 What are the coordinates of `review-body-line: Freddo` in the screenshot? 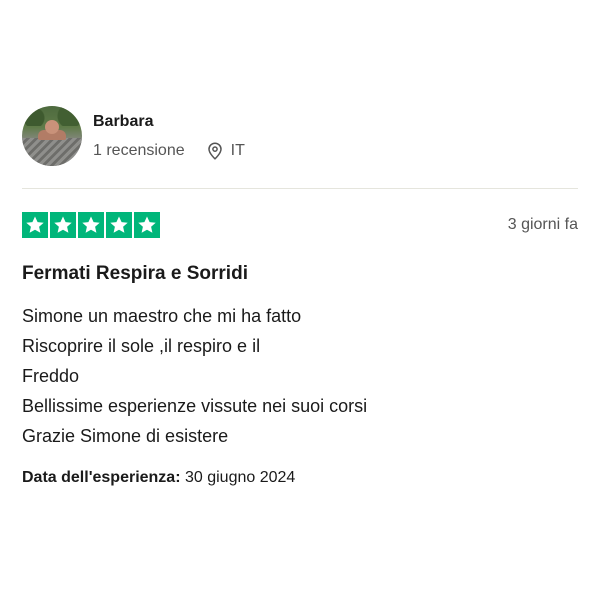 It's located at (51, 376).